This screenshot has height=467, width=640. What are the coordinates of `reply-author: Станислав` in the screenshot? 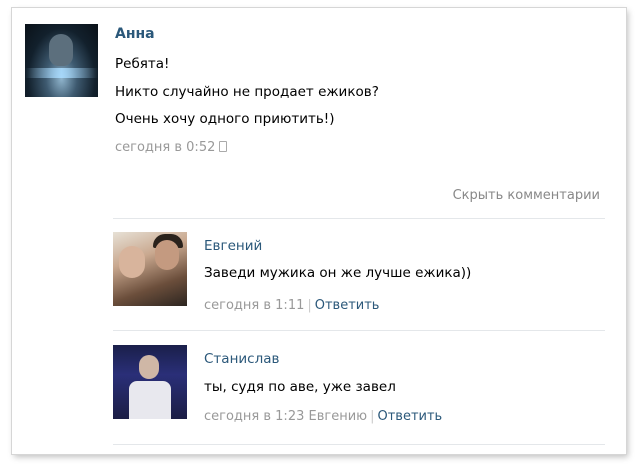 It's located at (241, 359).